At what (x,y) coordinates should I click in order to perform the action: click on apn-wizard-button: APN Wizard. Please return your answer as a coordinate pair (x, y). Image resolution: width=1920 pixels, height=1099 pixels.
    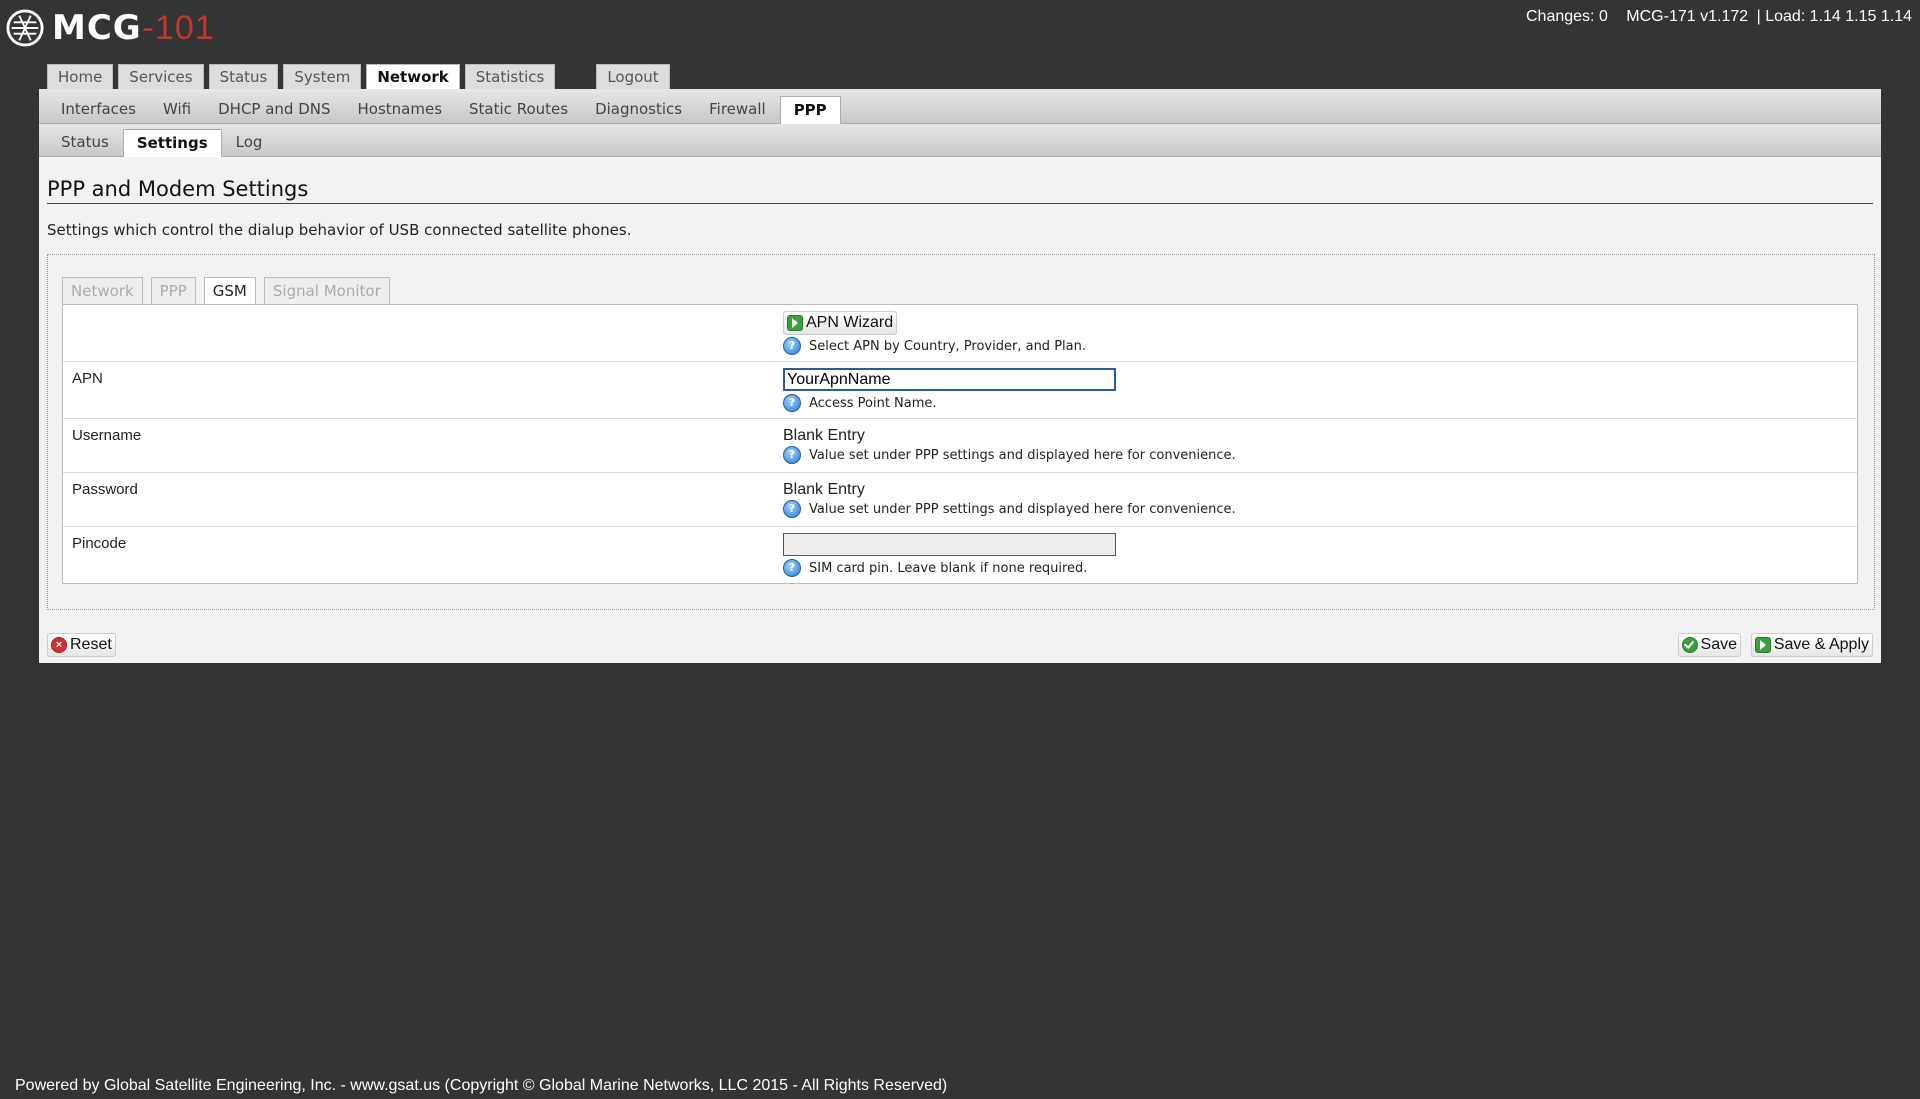
    Looking at the image, I should click on (840, 323).